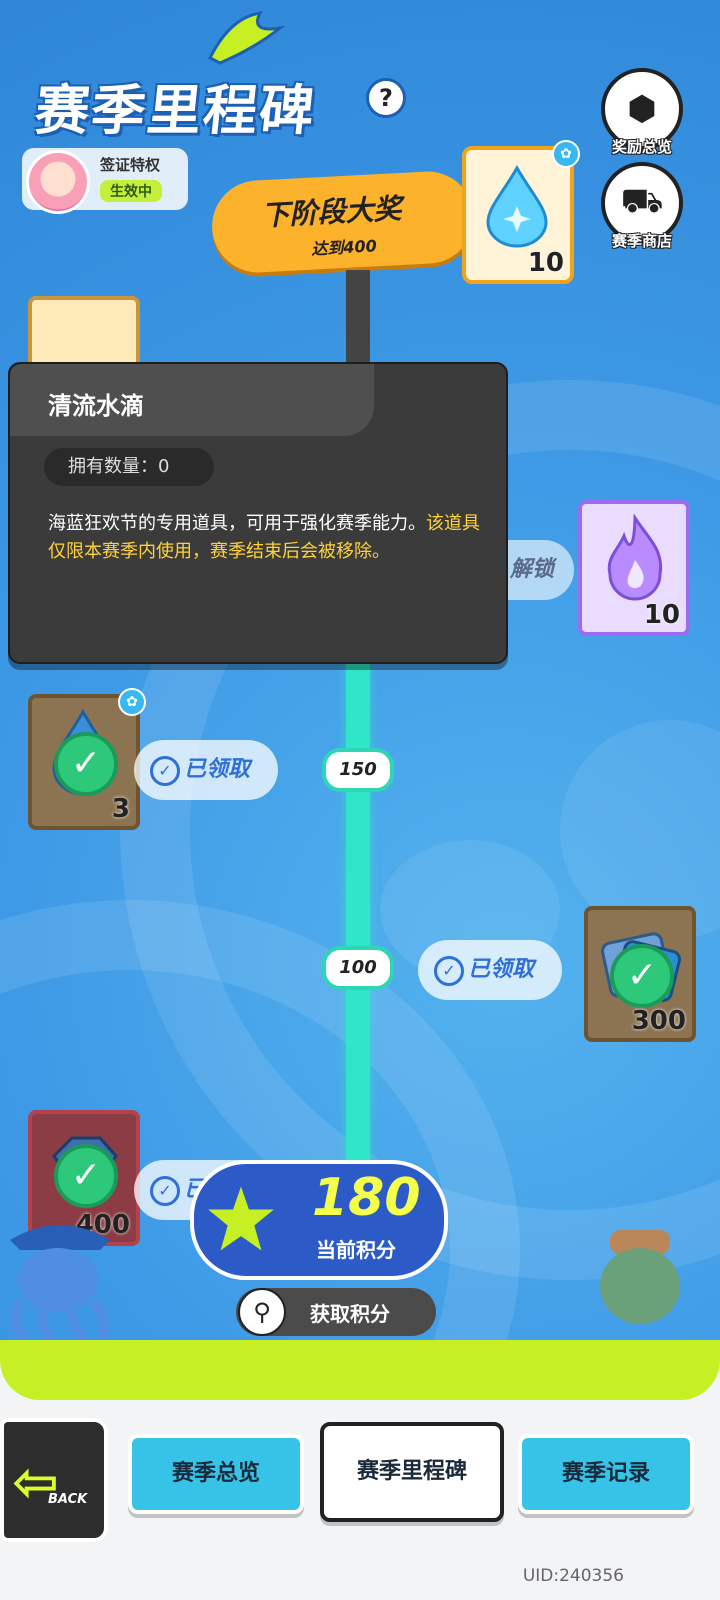 Image resolution: width=720 pixels, height=1600 pixels. What do you see at coordinates (386, 98) in the screenshot?
I see `help-icon: ?` at bounding box center [386, 98].